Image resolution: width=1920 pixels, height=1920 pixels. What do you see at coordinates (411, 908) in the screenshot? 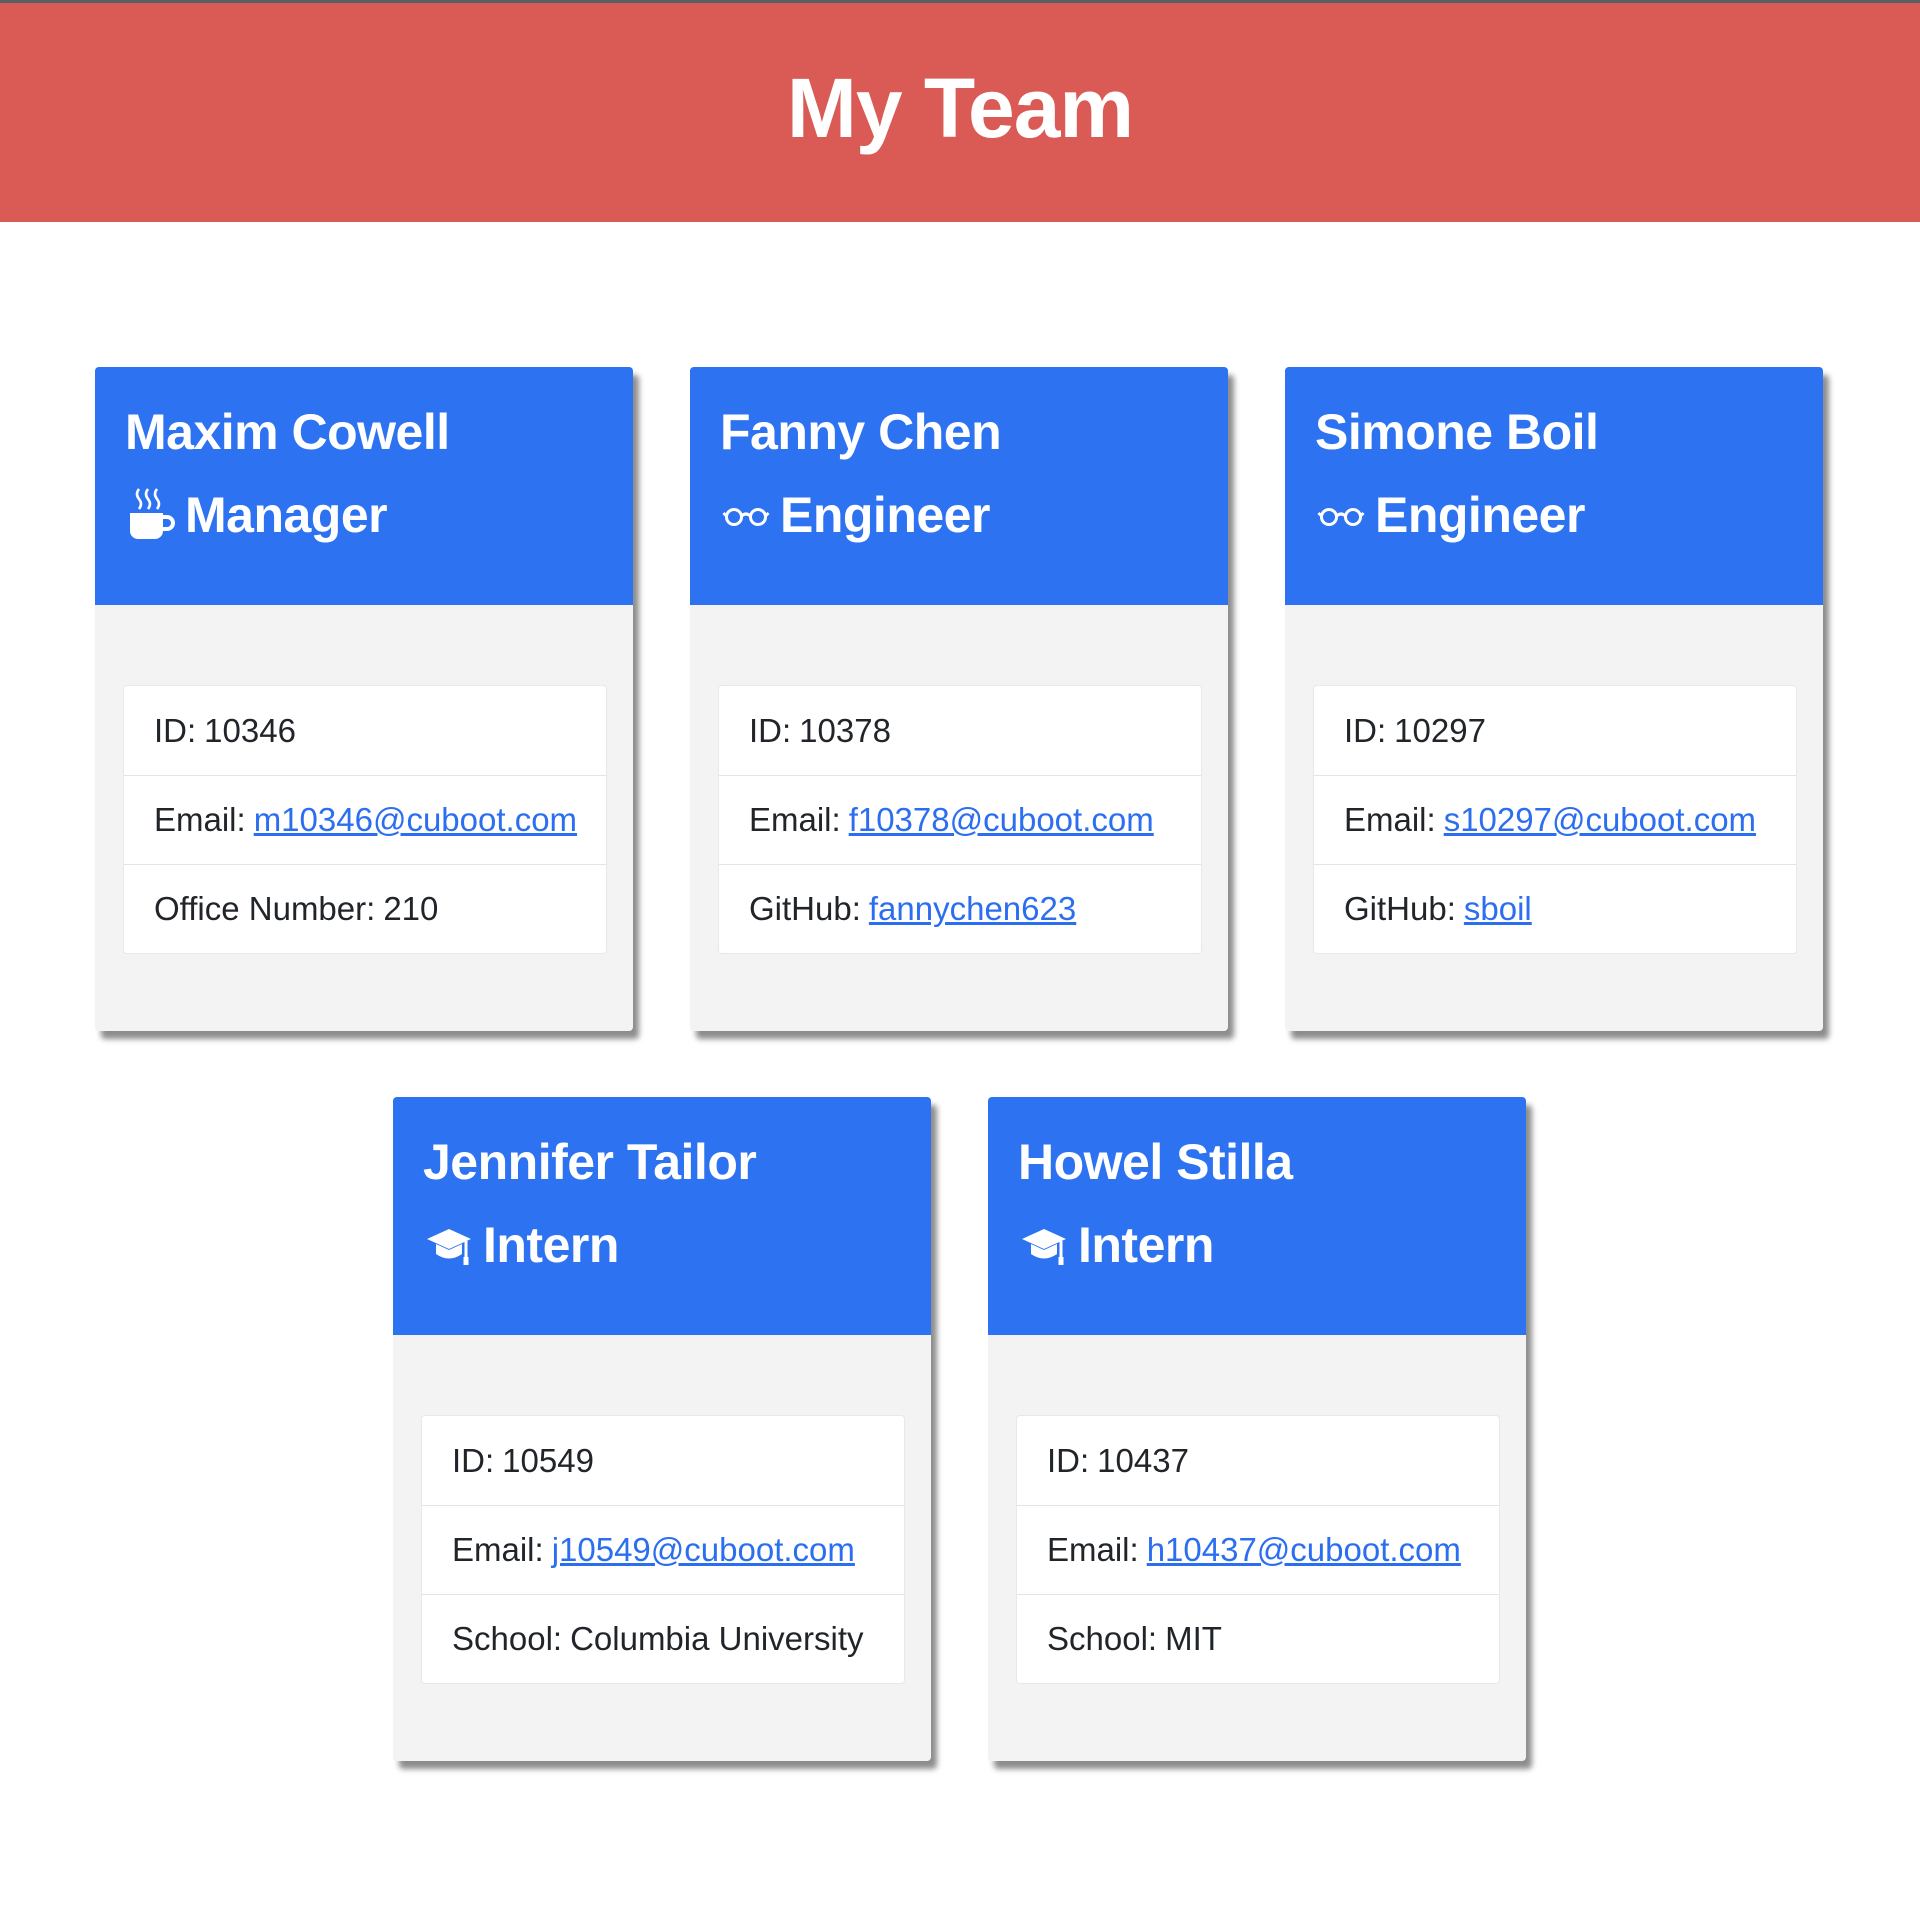
I see `office-number-value: 210` at bounding box center [411, 908].